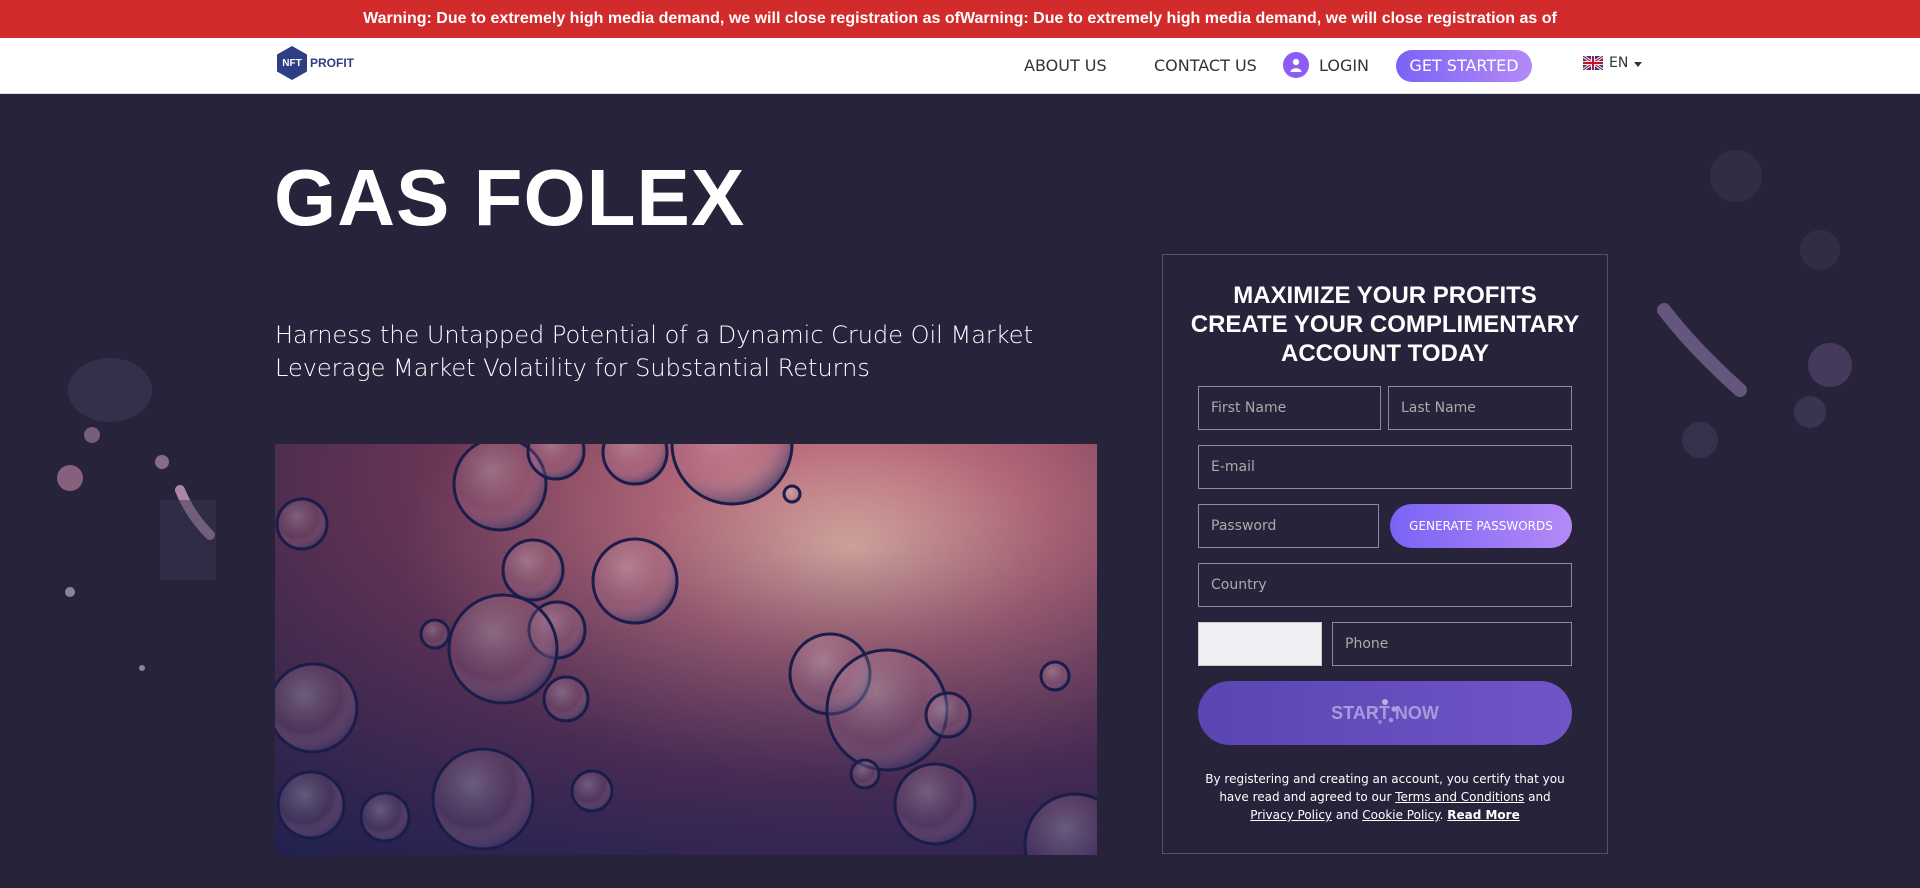  What do you see at coordinates (1385, 711) in the screenshot?
I see `loading-spinner-icon` at bounding box center [1385, 711].